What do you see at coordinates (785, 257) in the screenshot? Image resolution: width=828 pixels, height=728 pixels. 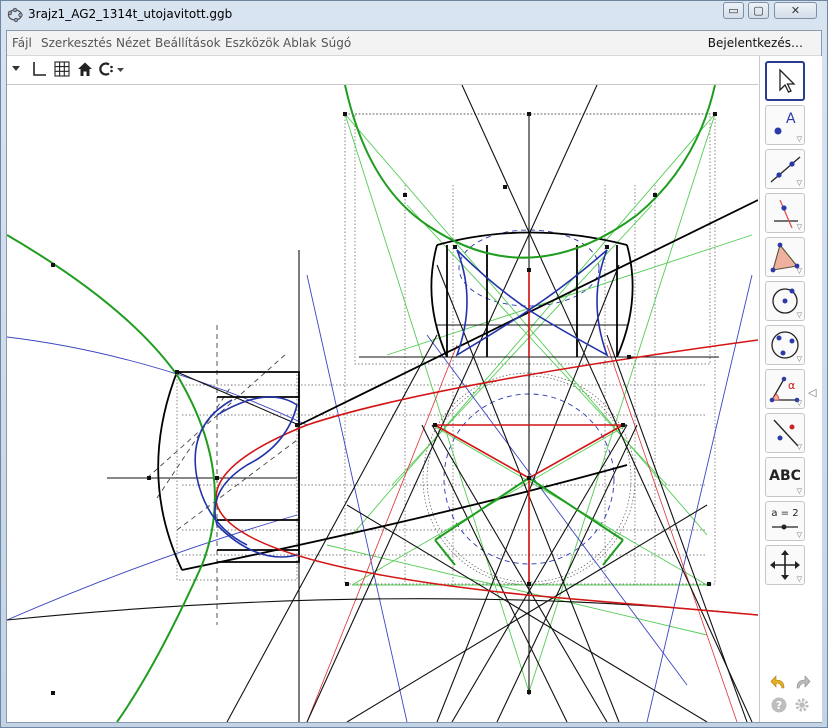 I see `polygon-tool: ▽` at bounding box center [785, 257].